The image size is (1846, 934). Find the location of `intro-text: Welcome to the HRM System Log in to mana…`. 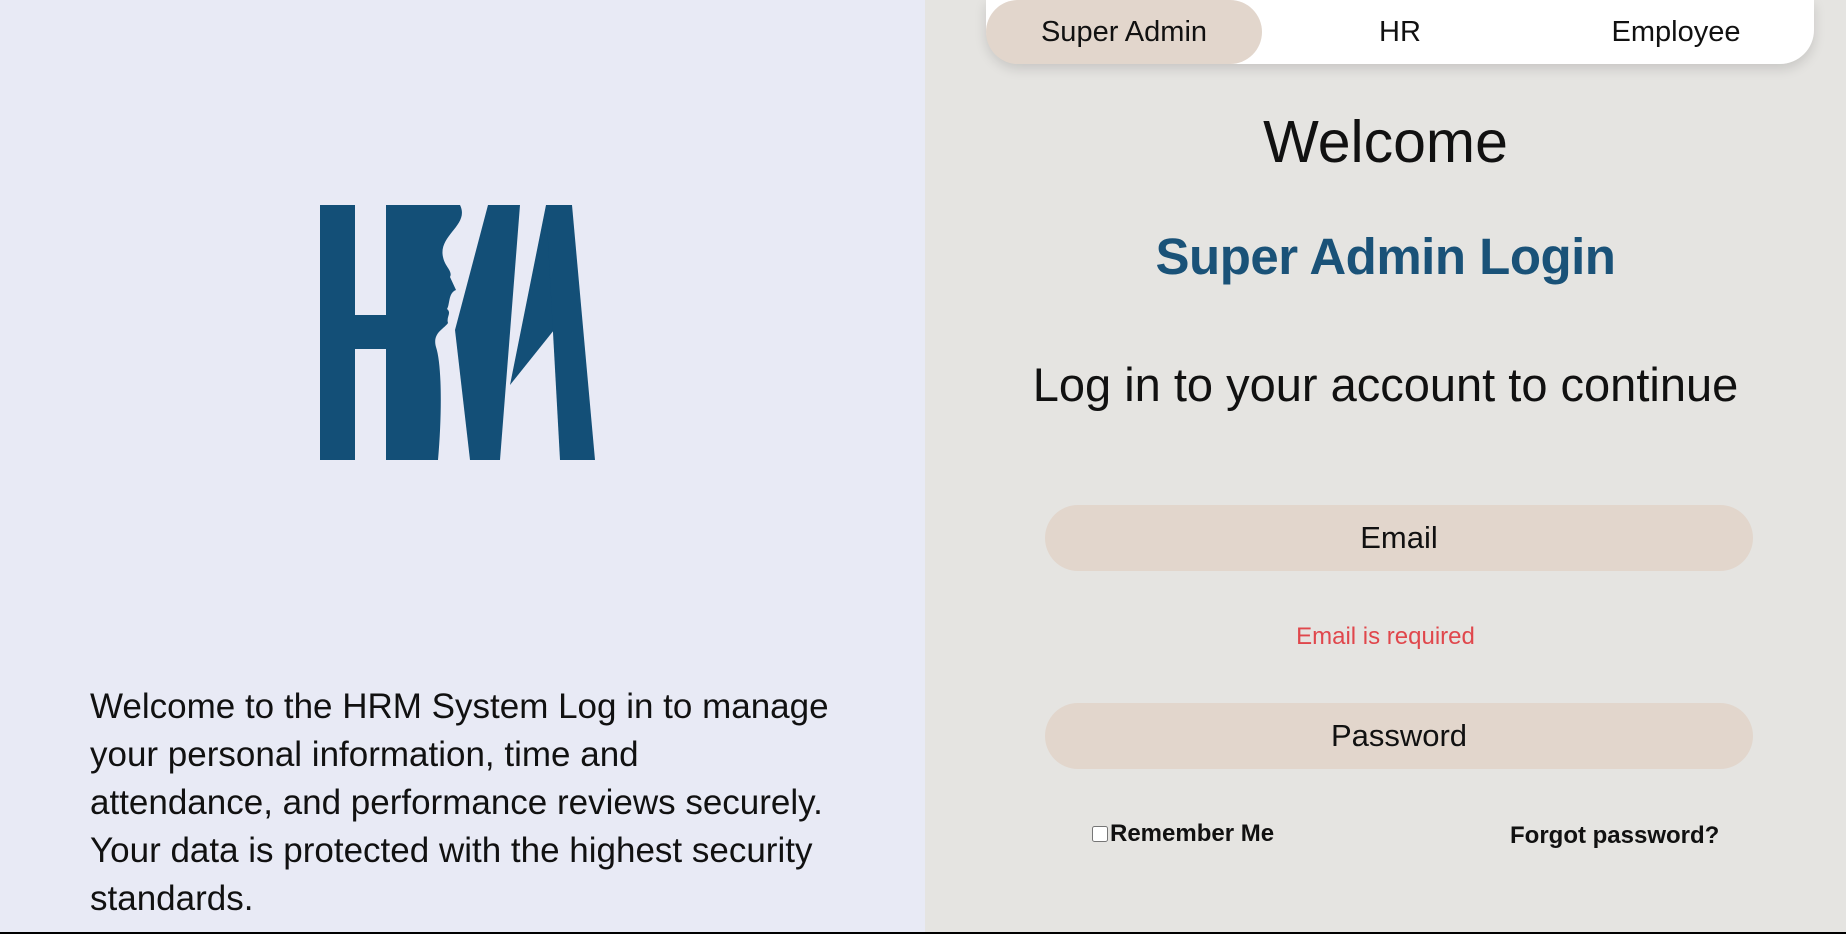

intro-text: Welcome to the HRM System Log in to mana… is located at coordinates (459, 802).